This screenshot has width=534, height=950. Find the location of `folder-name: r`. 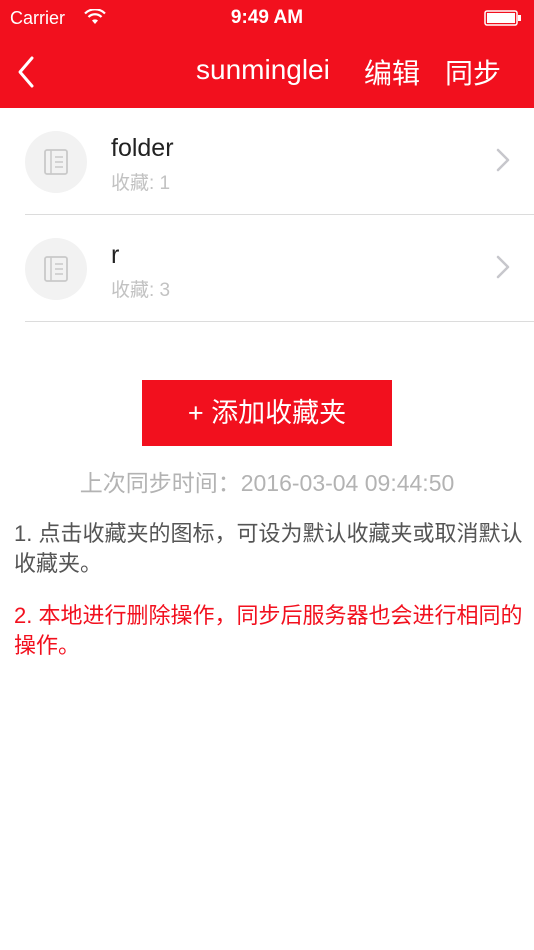

folder-name: r is located at coordinates (115, 255).